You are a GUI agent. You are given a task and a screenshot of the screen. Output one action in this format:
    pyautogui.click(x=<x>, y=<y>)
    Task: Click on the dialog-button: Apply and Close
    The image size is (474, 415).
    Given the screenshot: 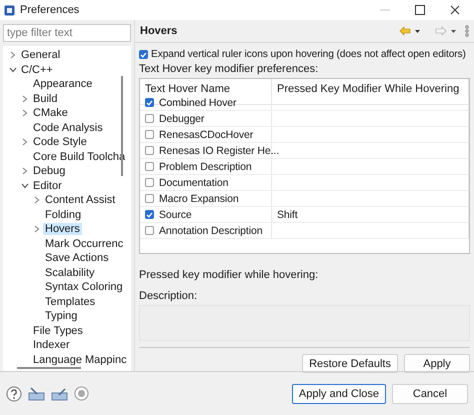 What is the action you would take?
    pyautogui.click(x=339, y=394)
    